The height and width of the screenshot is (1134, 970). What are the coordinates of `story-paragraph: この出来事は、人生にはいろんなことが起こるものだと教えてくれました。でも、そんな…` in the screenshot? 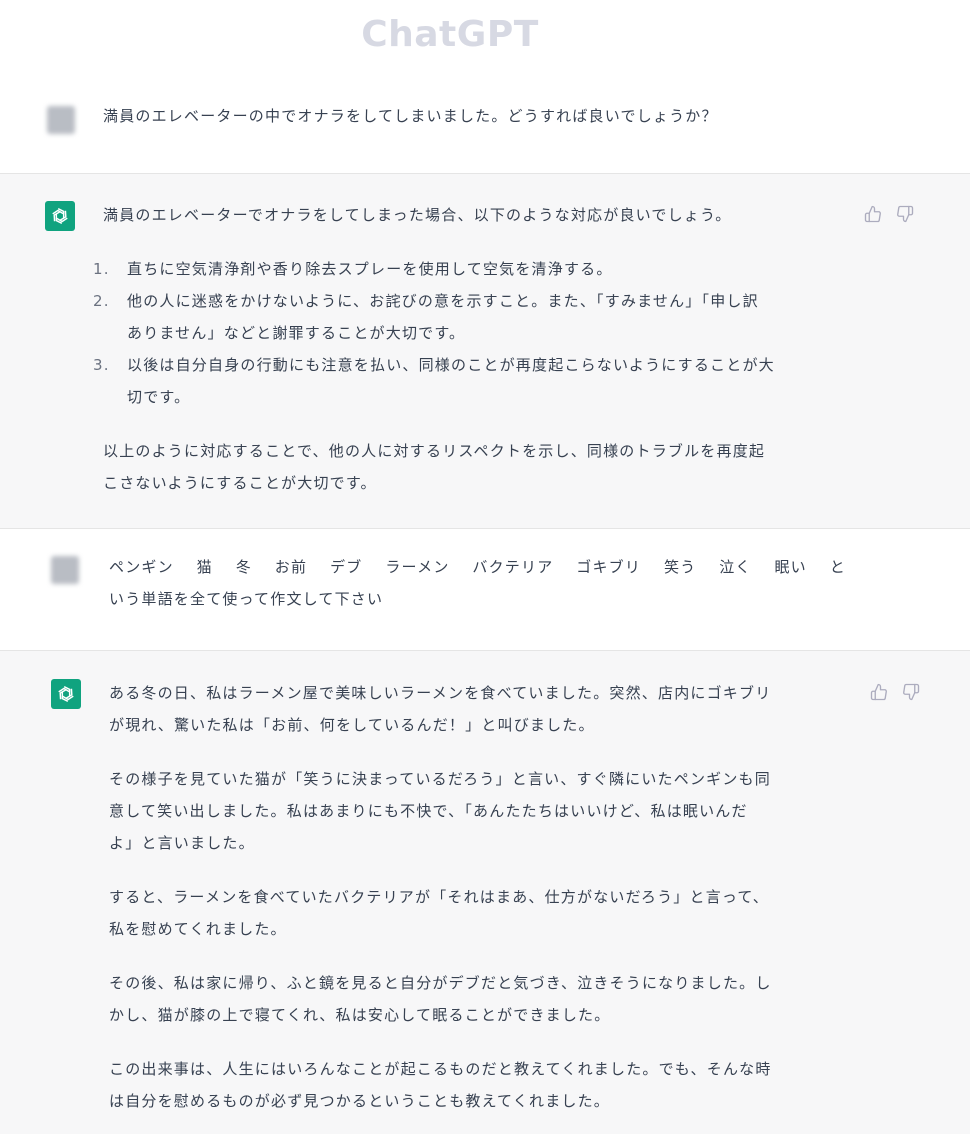 It's located at (440, 1085).